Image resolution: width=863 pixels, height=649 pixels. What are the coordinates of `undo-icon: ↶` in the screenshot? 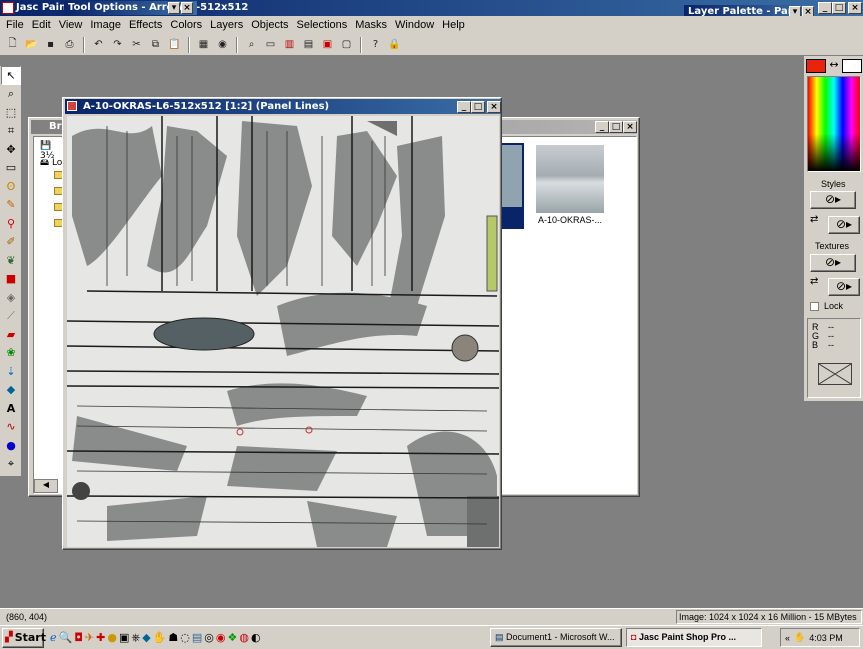 It's located at (98, 45).